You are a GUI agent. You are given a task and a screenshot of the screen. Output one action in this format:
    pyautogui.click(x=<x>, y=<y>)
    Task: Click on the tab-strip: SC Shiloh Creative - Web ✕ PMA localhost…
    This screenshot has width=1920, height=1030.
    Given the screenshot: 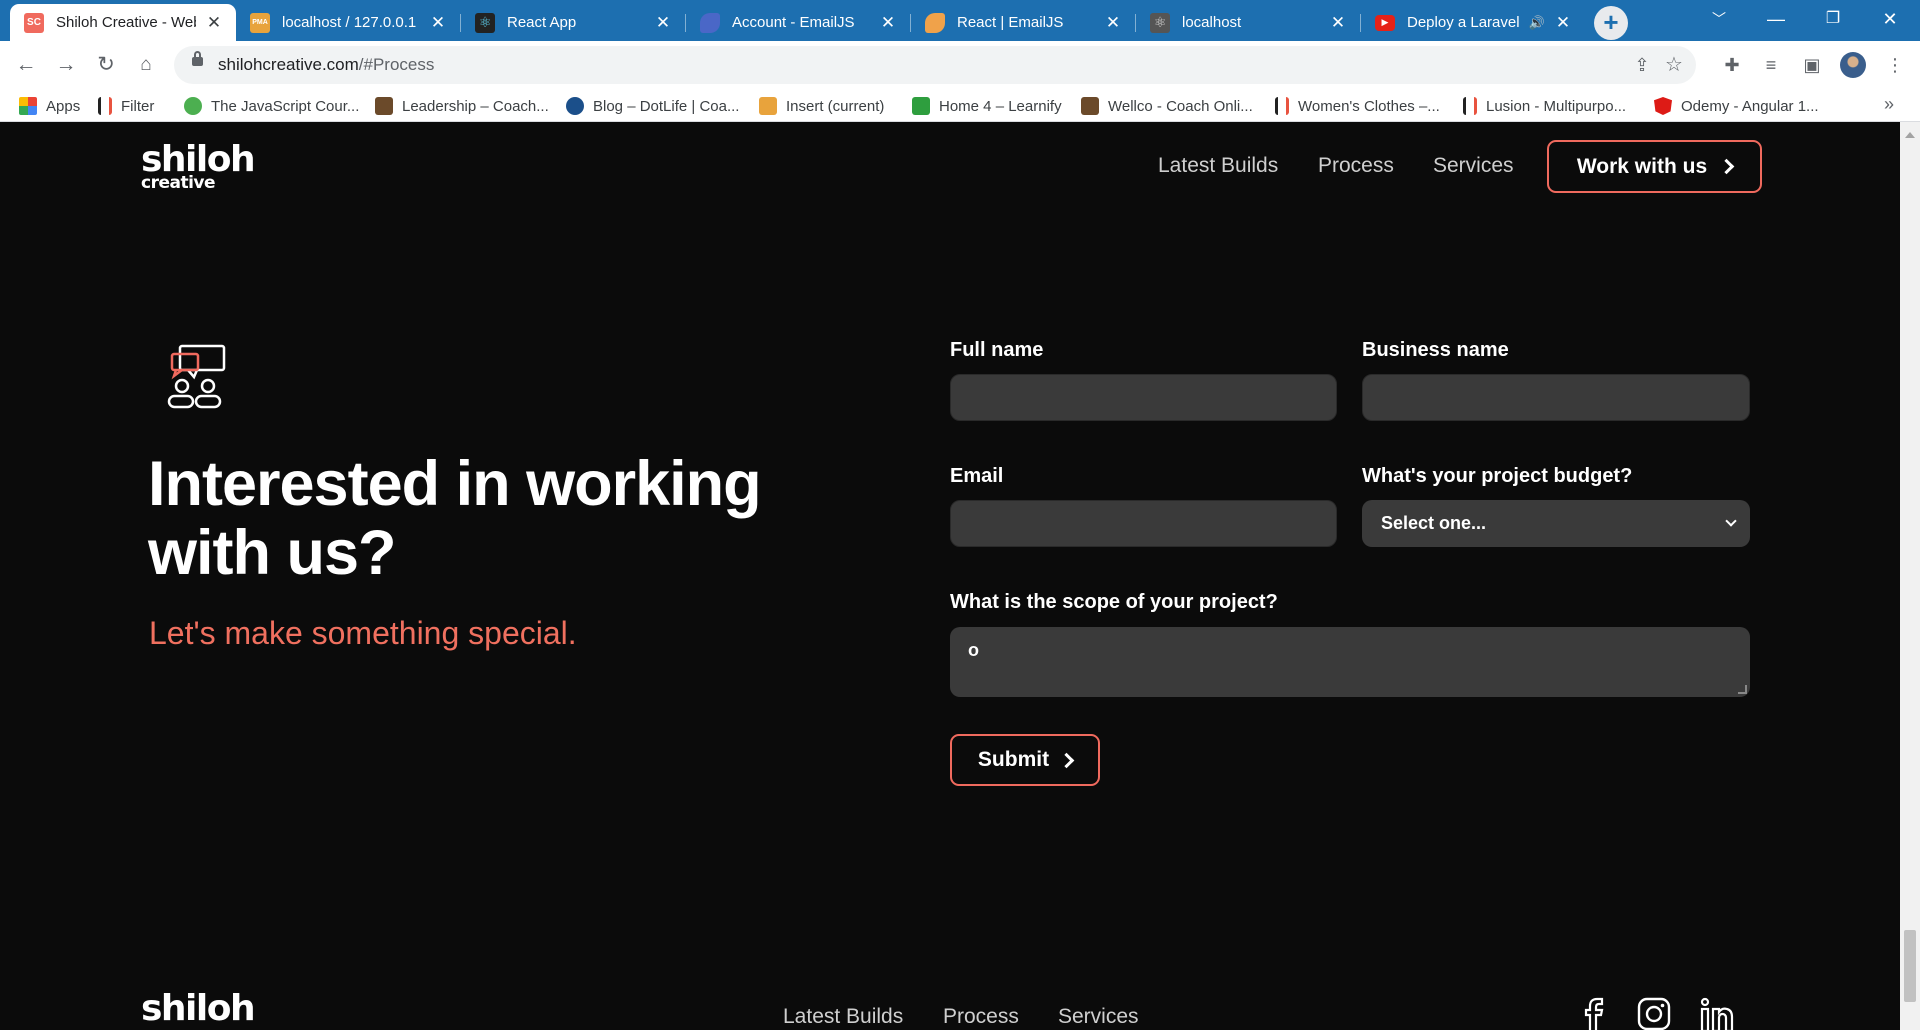 What is the action you would take?
    pyautogui.click(x=960, y=20)
    